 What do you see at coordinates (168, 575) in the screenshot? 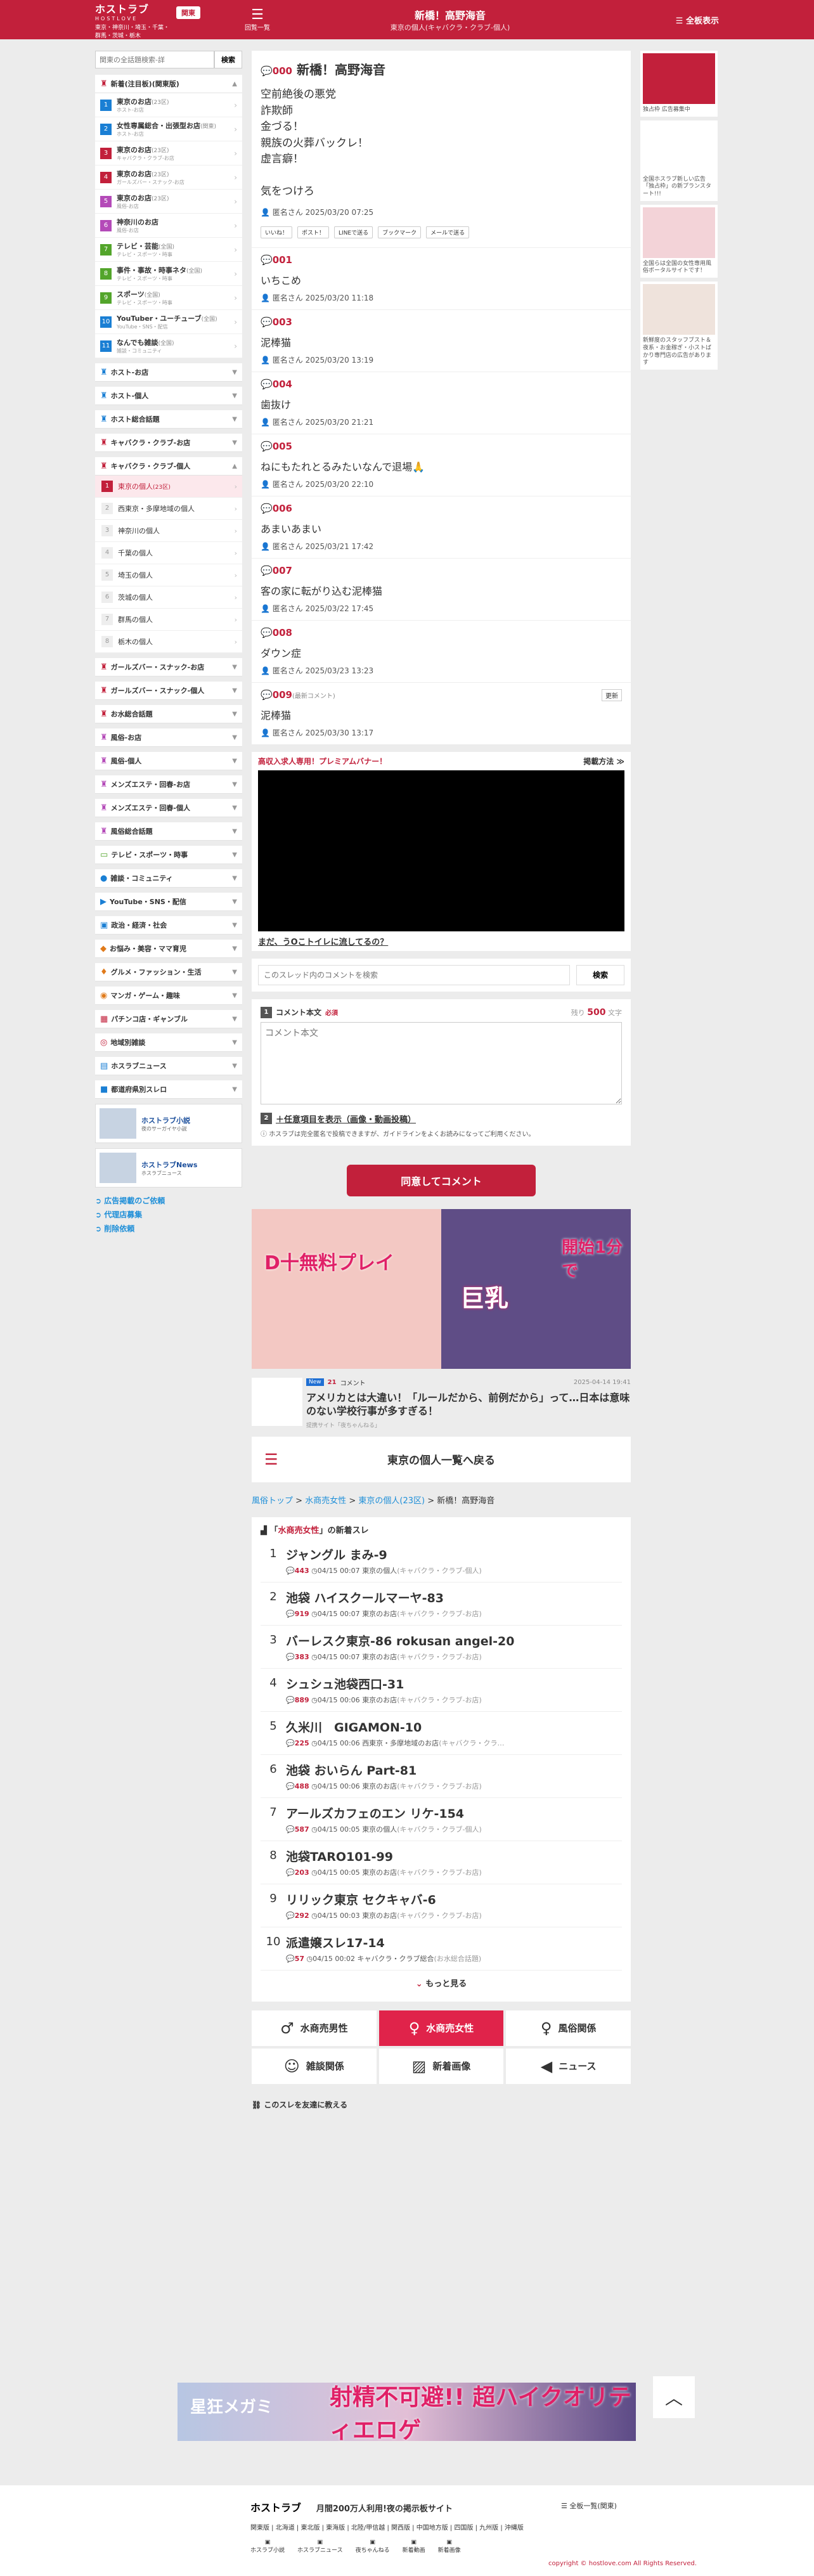
I see `sidebar-sub-item: 5 埼玉の個人 ›` at bounding box center [168, 575].